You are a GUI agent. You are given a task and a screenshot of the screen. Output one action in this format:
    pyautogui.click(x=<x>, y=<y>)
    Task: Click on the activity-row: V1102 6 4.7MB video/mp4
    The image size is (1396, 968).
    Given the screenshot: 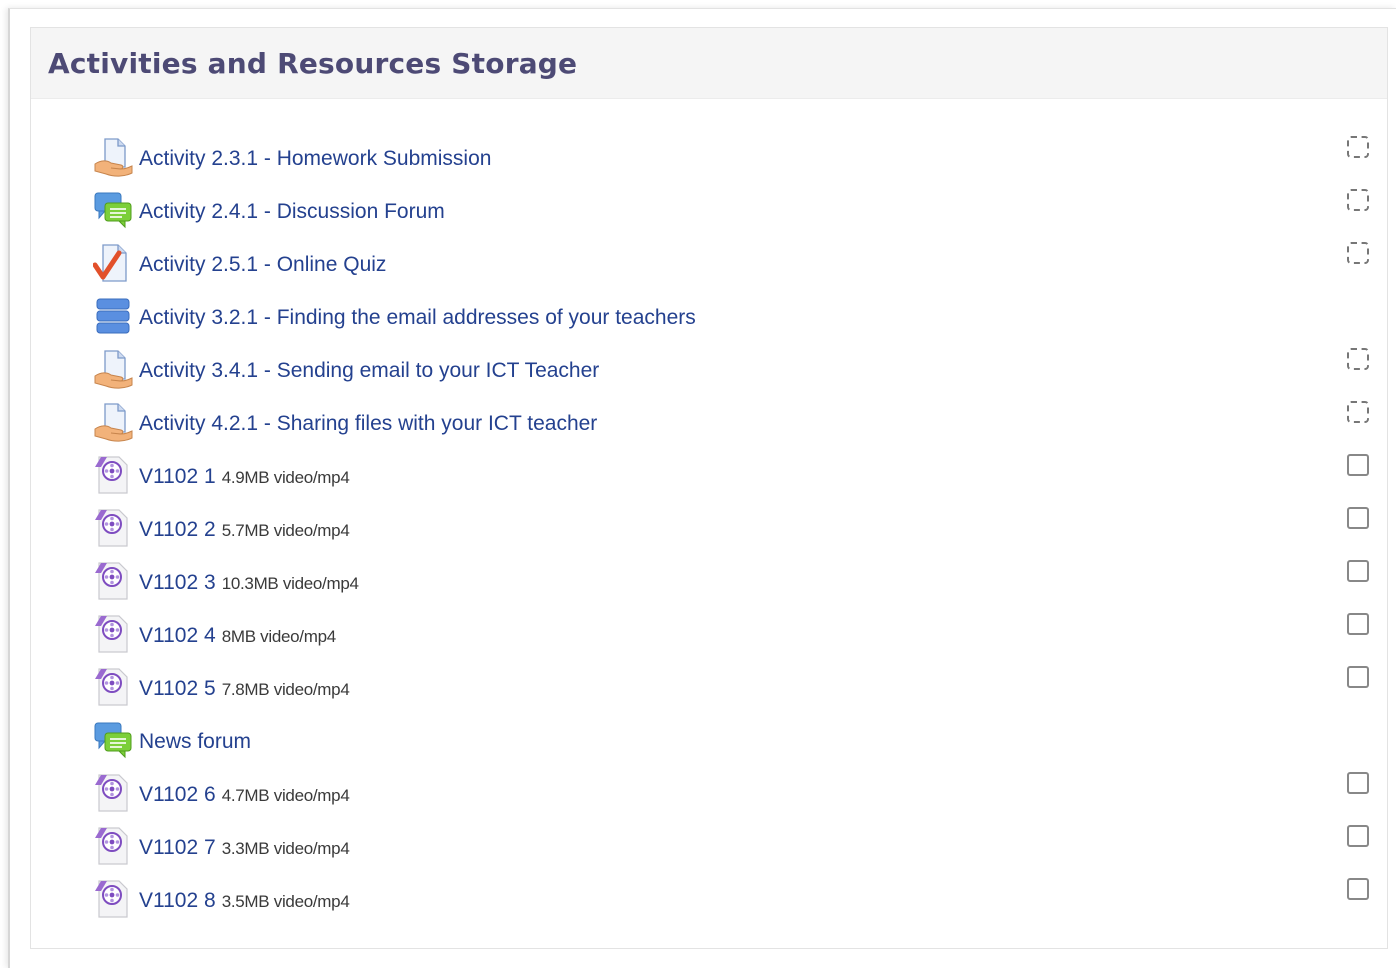 What is the action you would take?
    pyautogui.click(x=709, y=795)
    